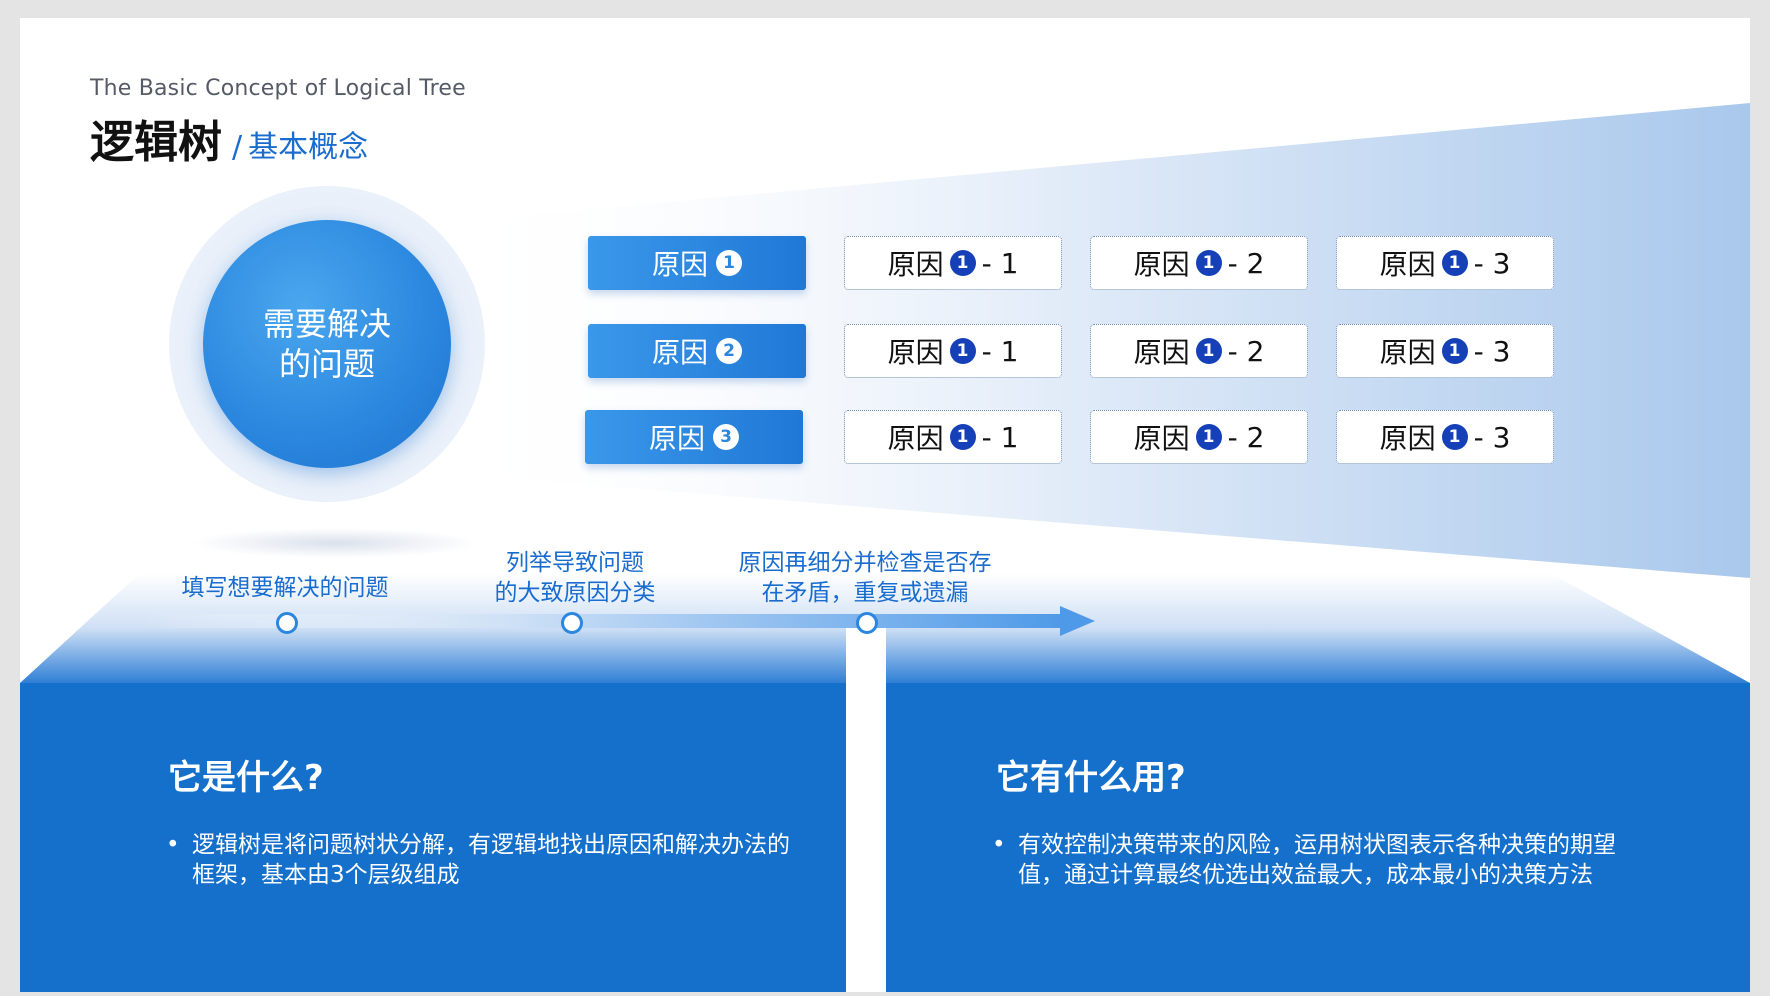 The image size is (1770, 996). What do you see at coordinates (865, 578) in the screenshot?
I see `step-3-label: 原因再细分并检查是否存 在矛盾，重复或遗漏` at bounding box center [865, 578].